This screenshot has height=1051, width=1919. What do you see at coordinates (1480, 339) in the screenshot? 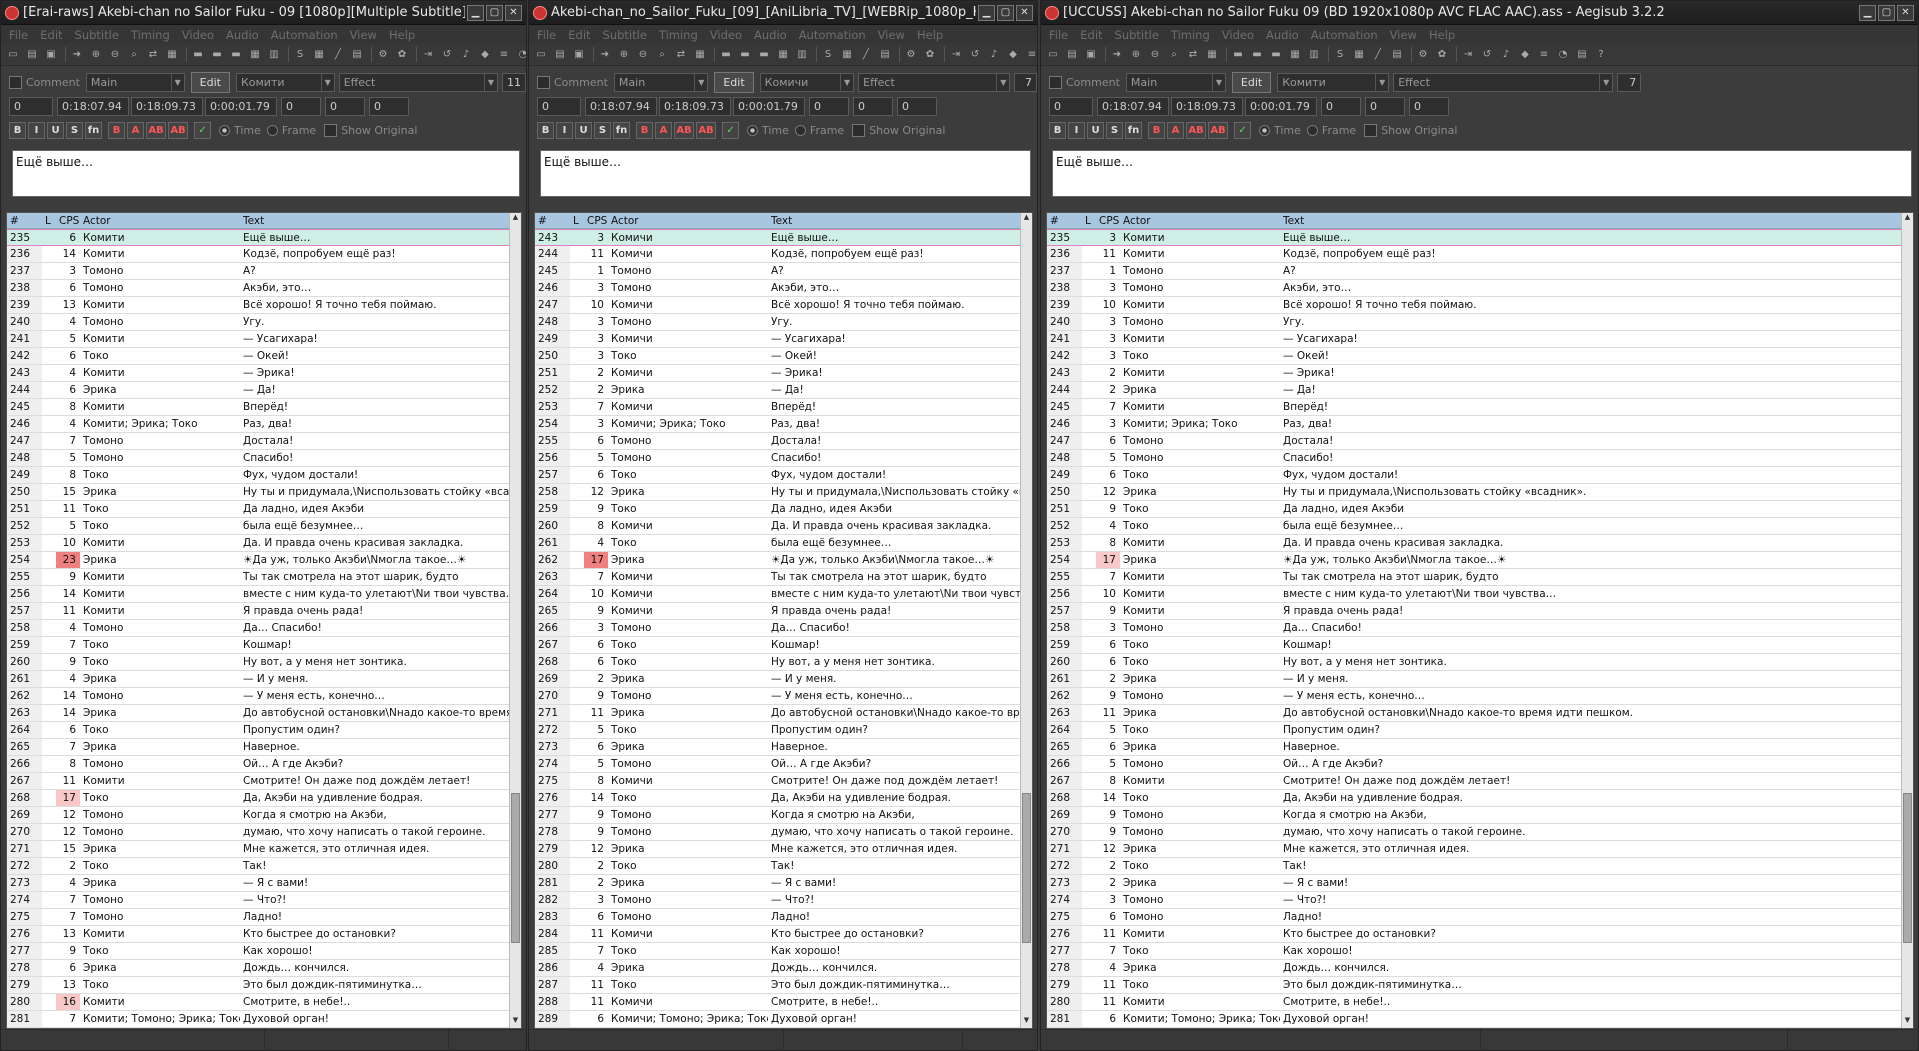
I see `table-row: 241 3 Комити — Усагихара!` at bounding box center [1480, 339].